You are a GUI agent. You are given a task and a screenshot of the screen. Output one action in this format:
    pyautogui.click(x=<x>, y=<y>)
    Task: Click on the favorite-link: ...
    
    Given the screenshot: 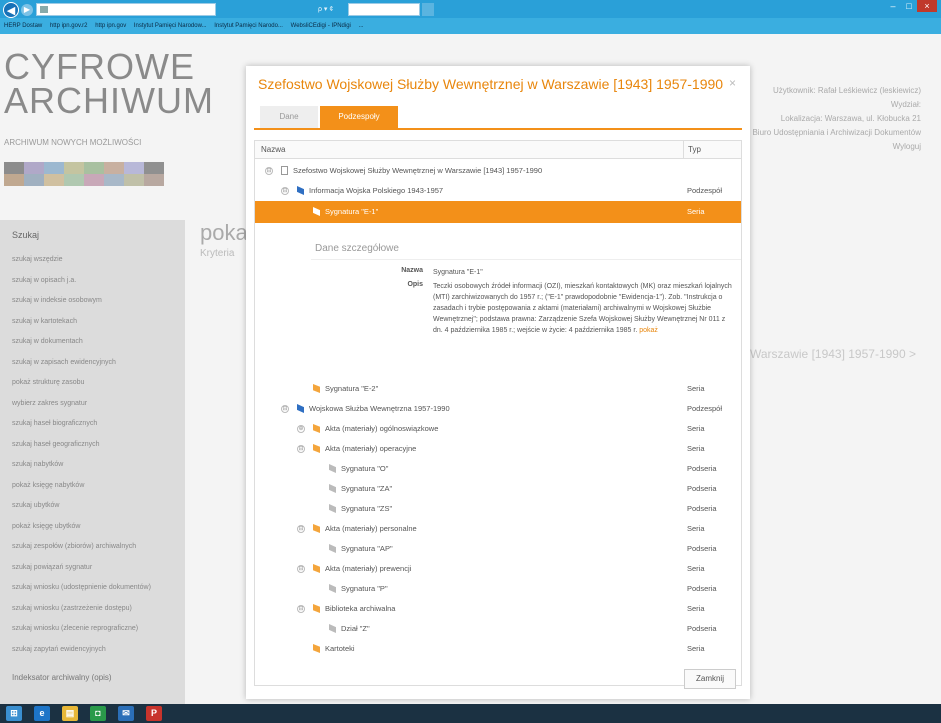 What is the action you would take?
    pyautogui.click(x=361, y=26)
    